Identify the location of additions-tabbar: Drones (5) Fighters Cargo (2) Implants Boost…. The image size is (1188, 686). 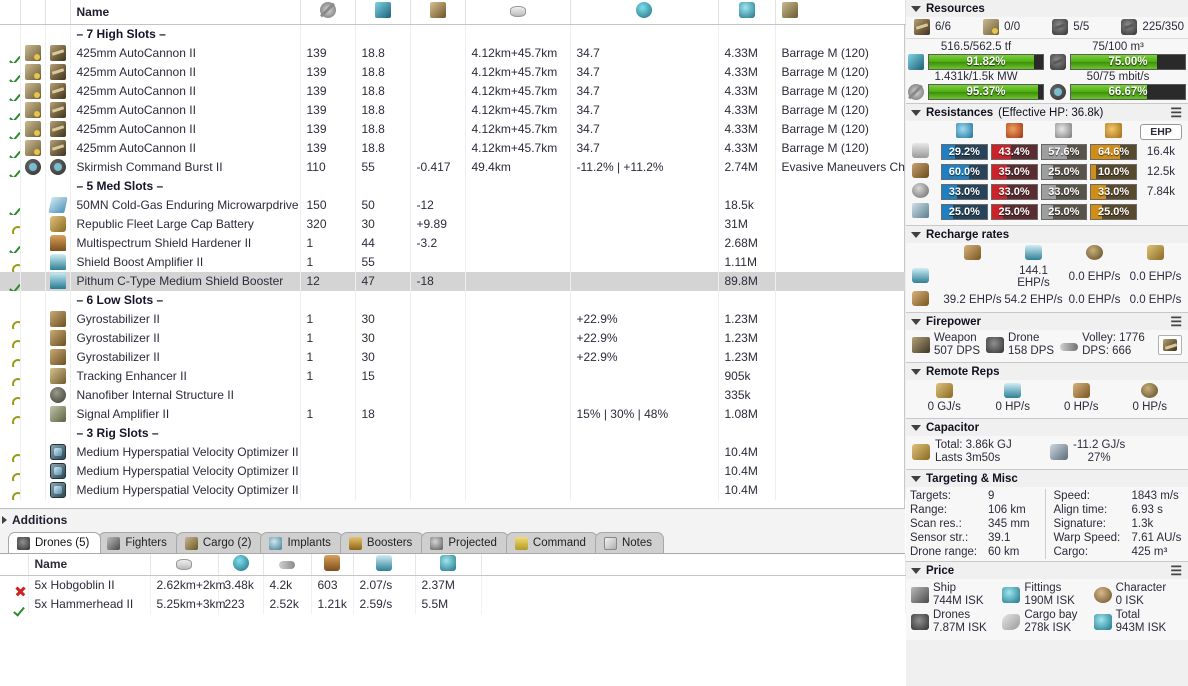
(452, 542).